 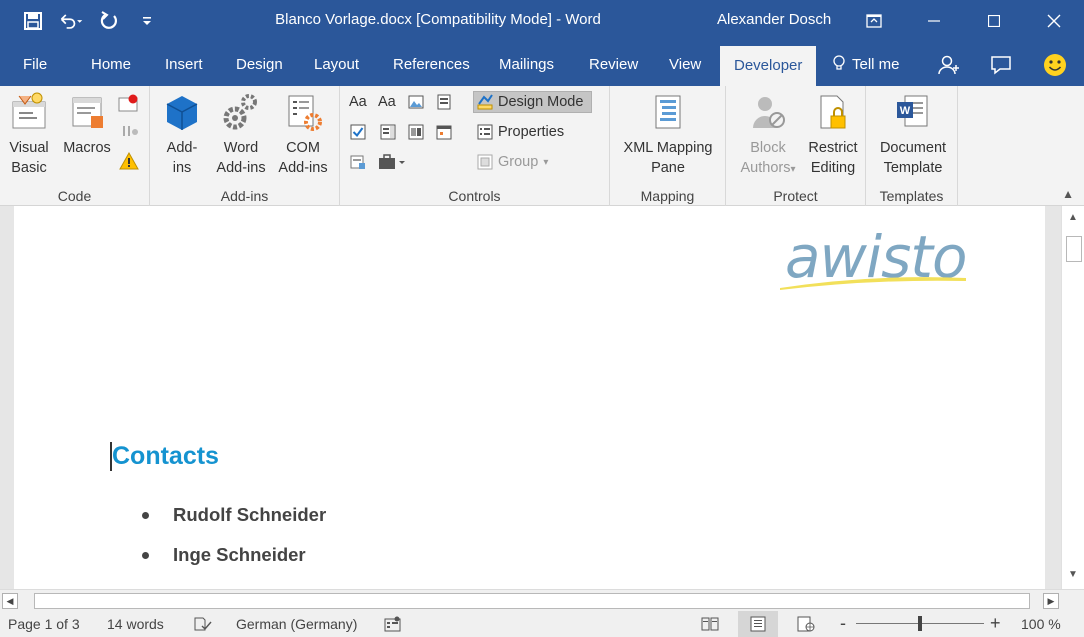 I want to click on com-addins-icon, so click(x=305, y=113).